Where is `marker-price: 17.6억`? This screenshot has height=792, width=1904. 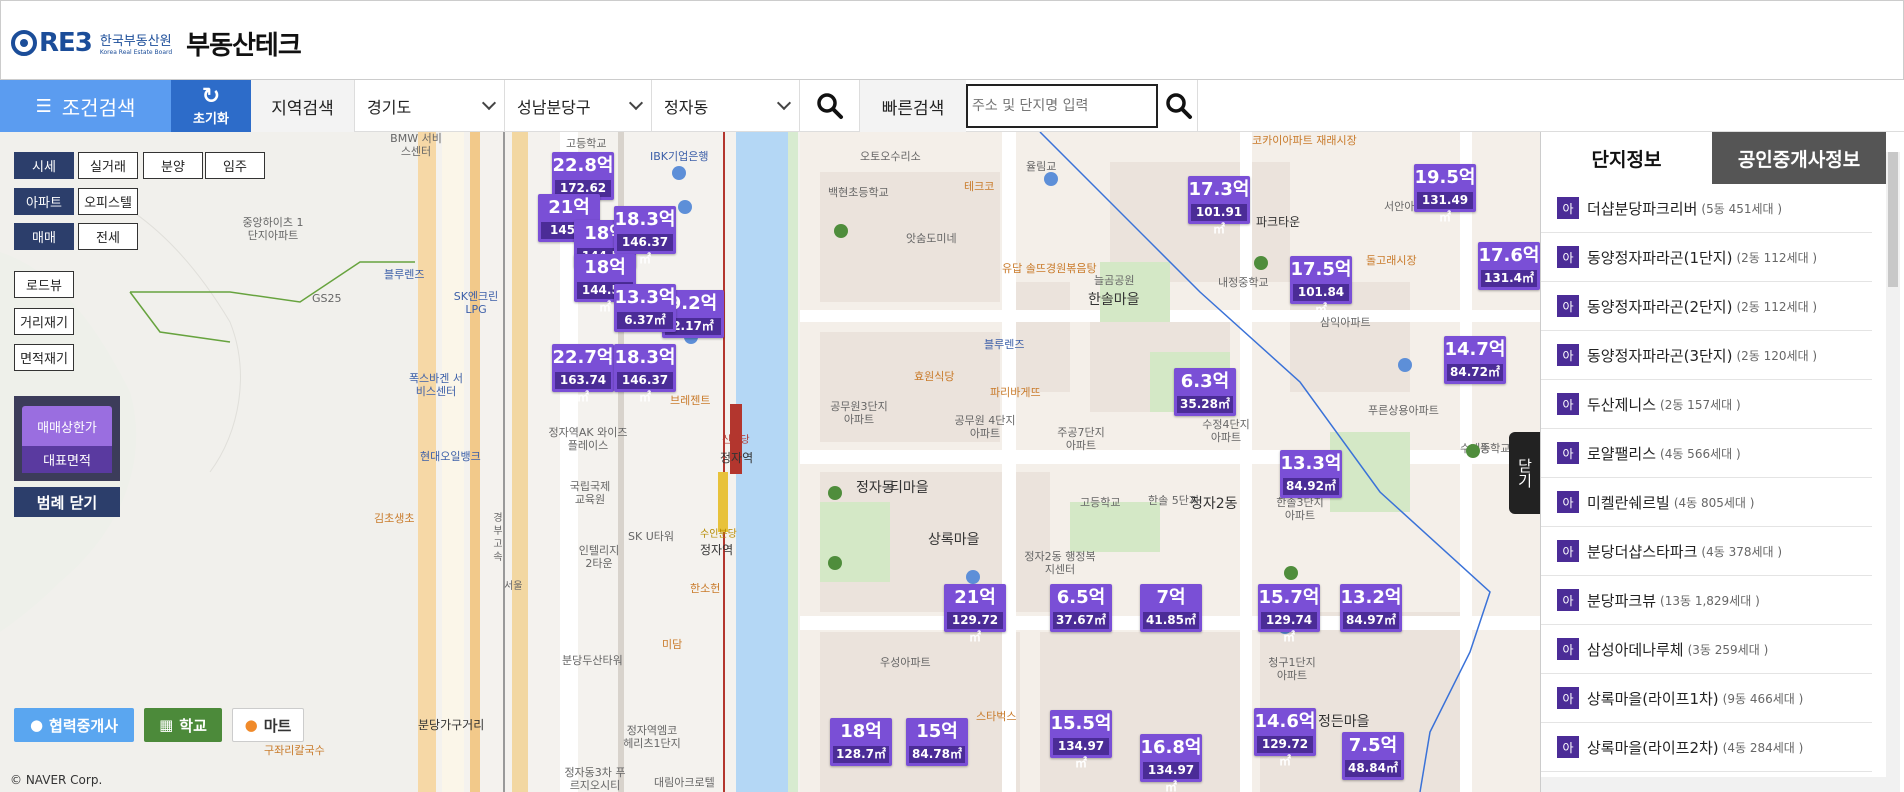 marker-price: 17.6억 is located at coordinates (1509, 255).